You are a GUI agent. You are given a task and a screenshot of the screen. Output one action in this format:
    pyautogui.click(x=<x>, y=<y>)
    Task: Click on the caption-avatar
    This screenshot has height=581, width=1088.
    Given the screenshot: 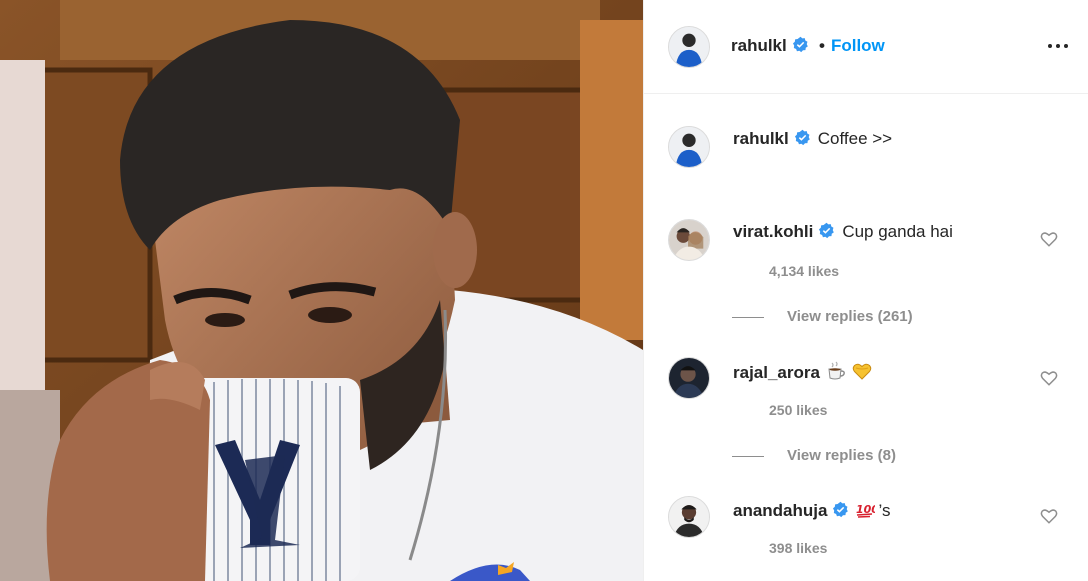 What is the action you would take?
    pyautogui.click(x=689, y=147)
    